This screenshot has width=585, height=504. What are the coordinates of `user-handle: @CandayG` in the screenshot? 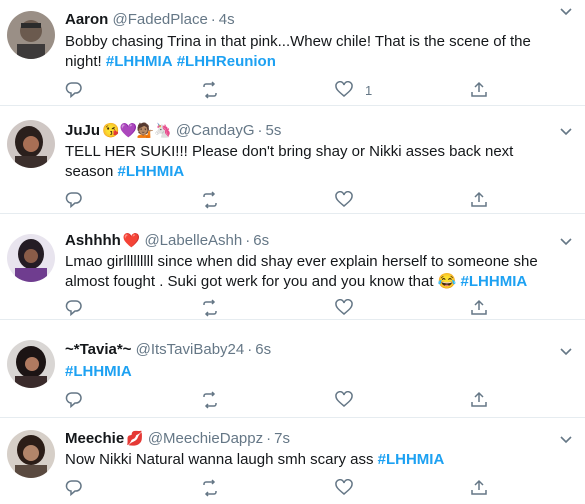 It's located at (215, 130).